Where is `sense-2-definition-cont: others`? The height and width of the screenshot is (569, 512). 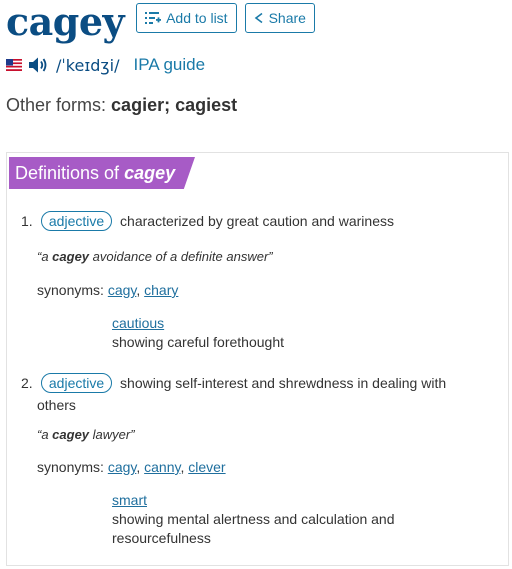
sense-2-definition-cont: others is located at coordinates (56, 405).